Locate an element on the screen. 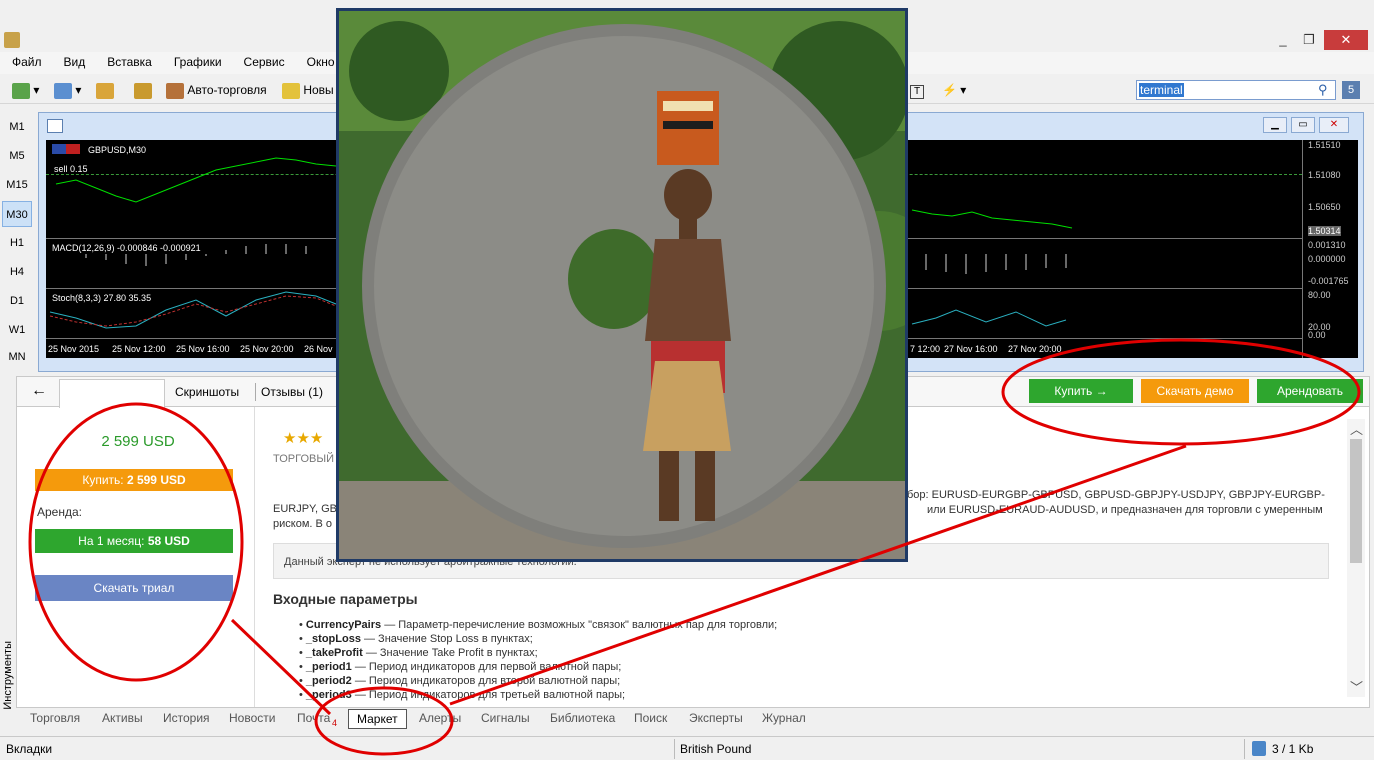 This screenshot has width=1374, height=760. scrollbar: ︿ ﹀ is located at coordinates (1356, 558).